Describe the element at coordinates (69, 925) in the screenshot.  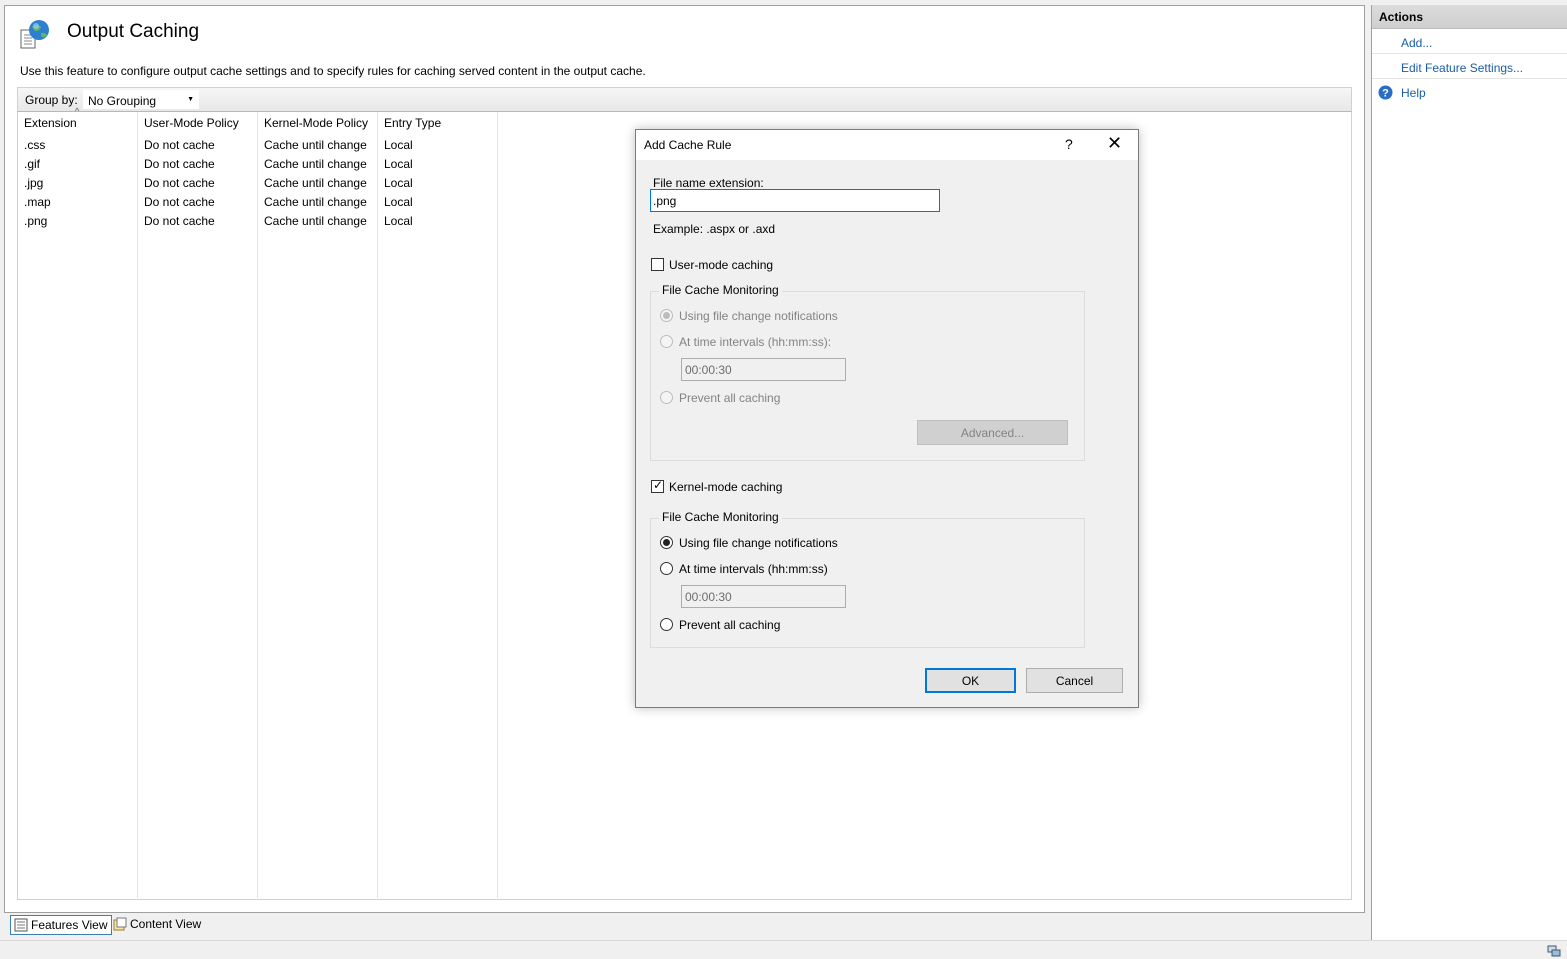
I see `tab-label: Features View` at that location.